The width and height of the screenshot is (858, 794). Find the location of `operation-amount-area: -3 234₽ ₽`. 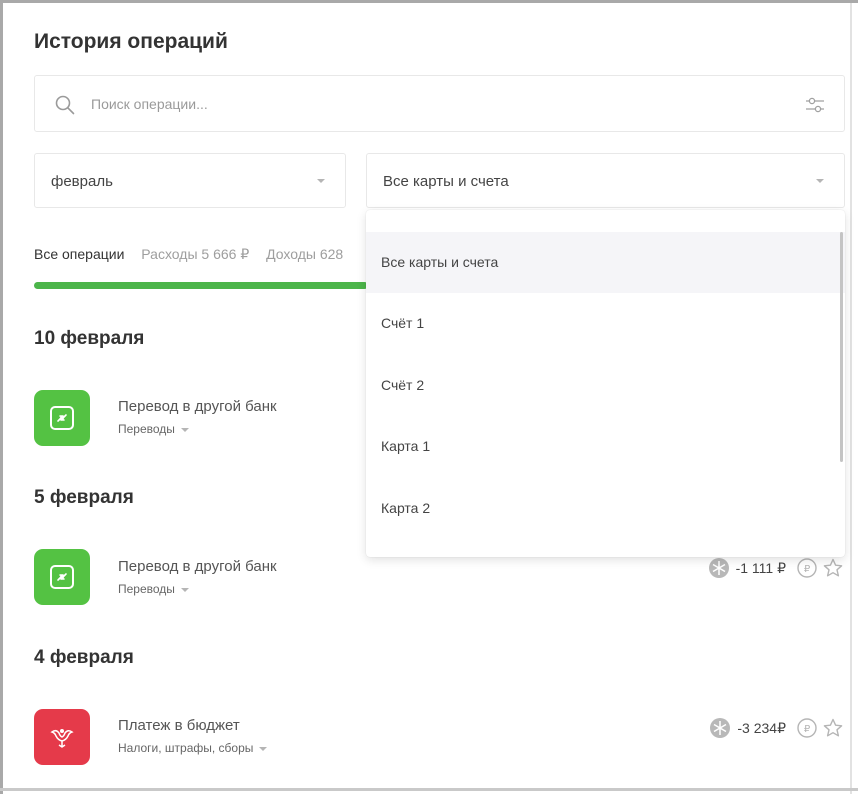

operation-amount-area: -3 234₽ ₽ is located at coordinates (776, 728).